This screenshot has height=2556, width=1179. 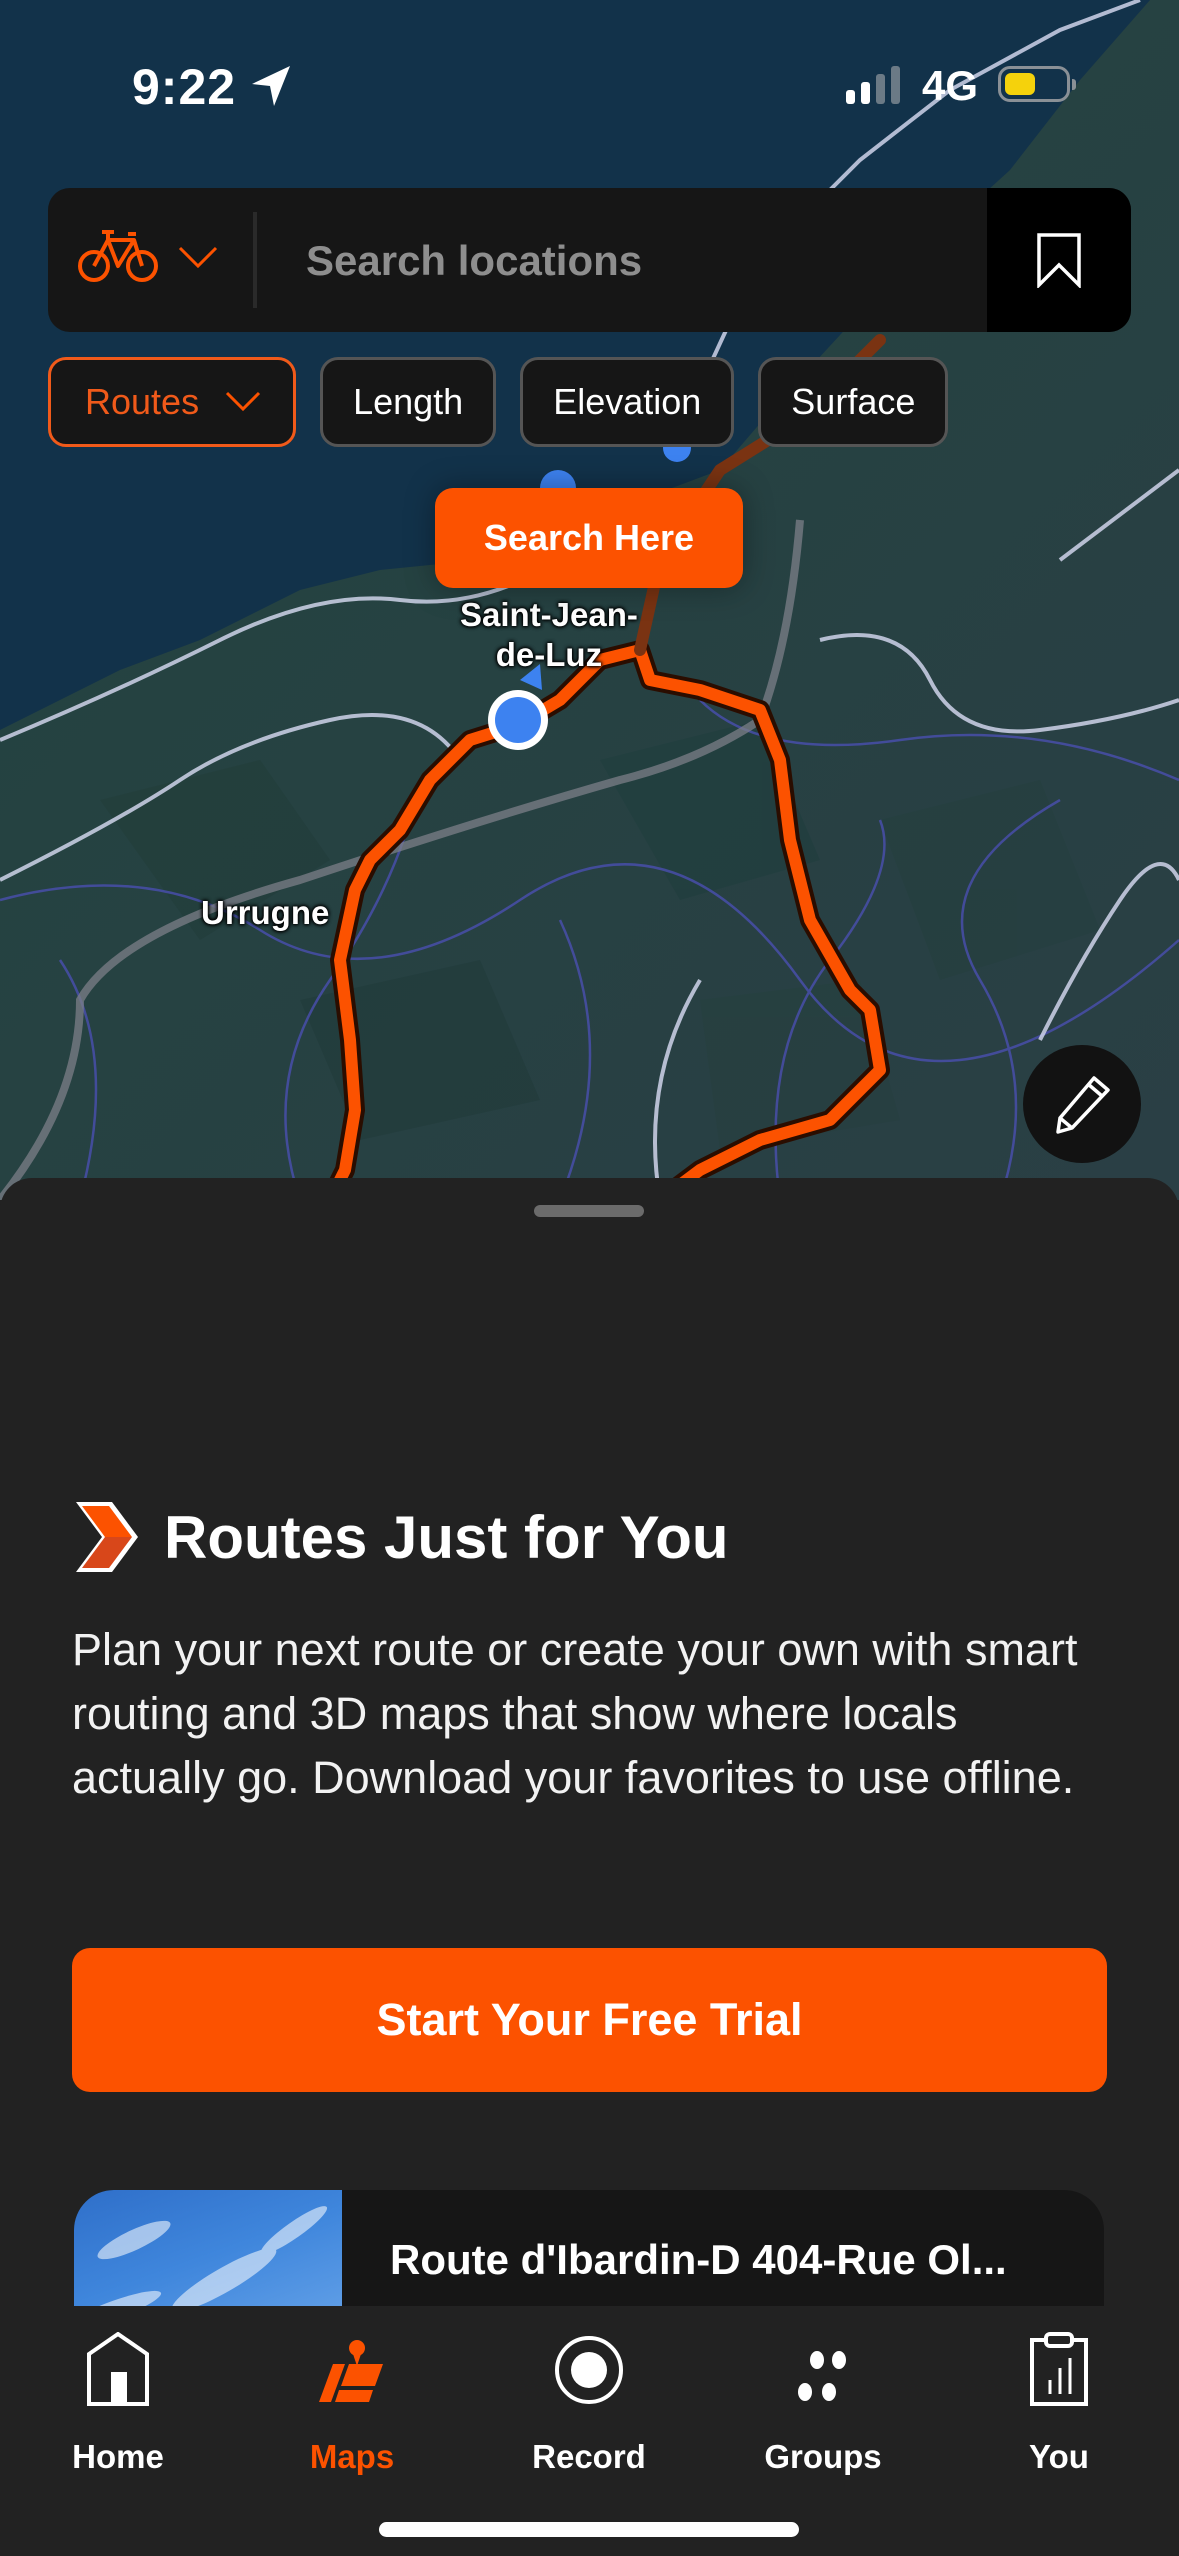 What do you see at coordinates (498, 402) in the screenshot?
I see `filter-chips: Routes Length Elevation Surface` at bounding box center [498, 402].